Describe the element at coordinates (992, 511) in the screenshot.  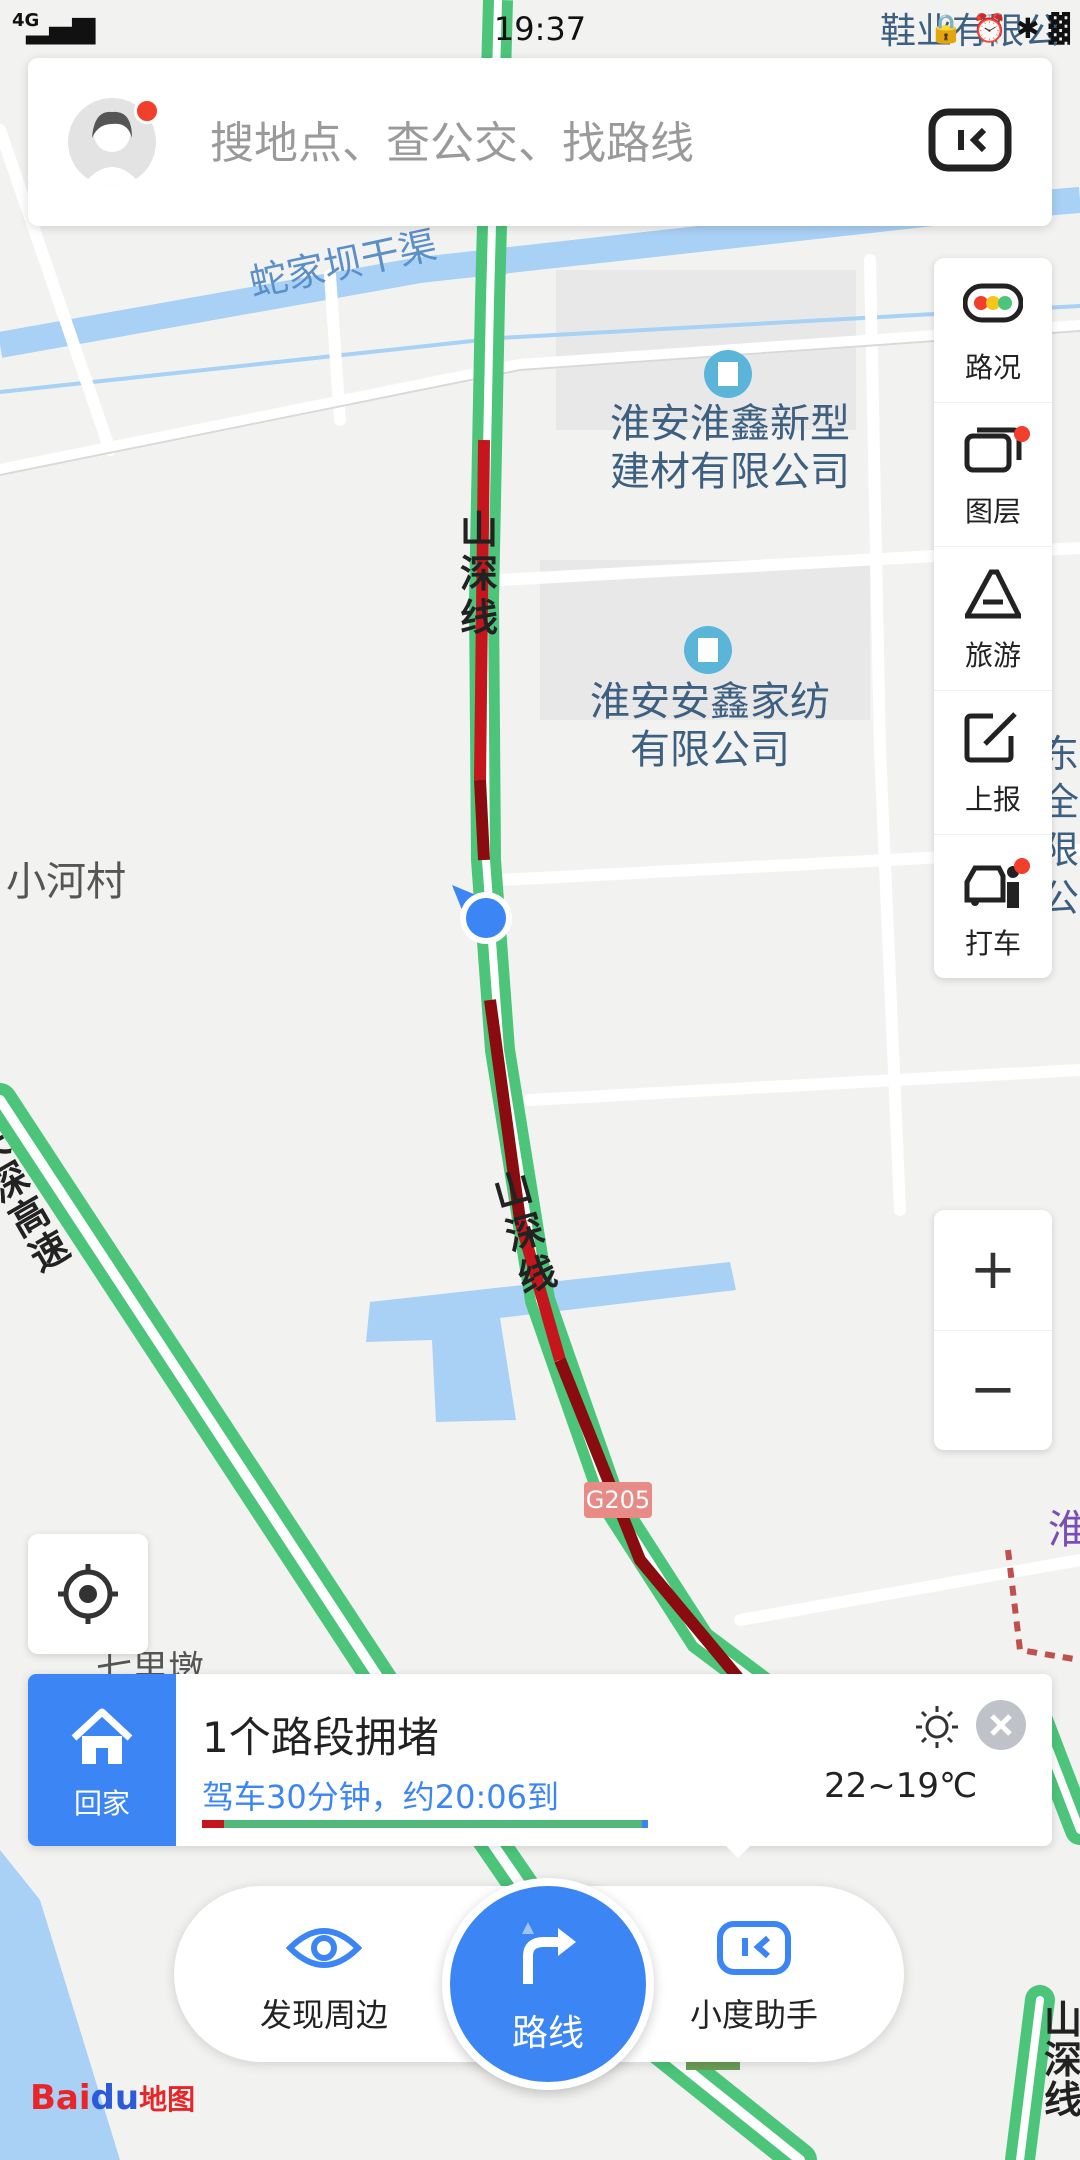
I see `tool-label: 图层` at that location.